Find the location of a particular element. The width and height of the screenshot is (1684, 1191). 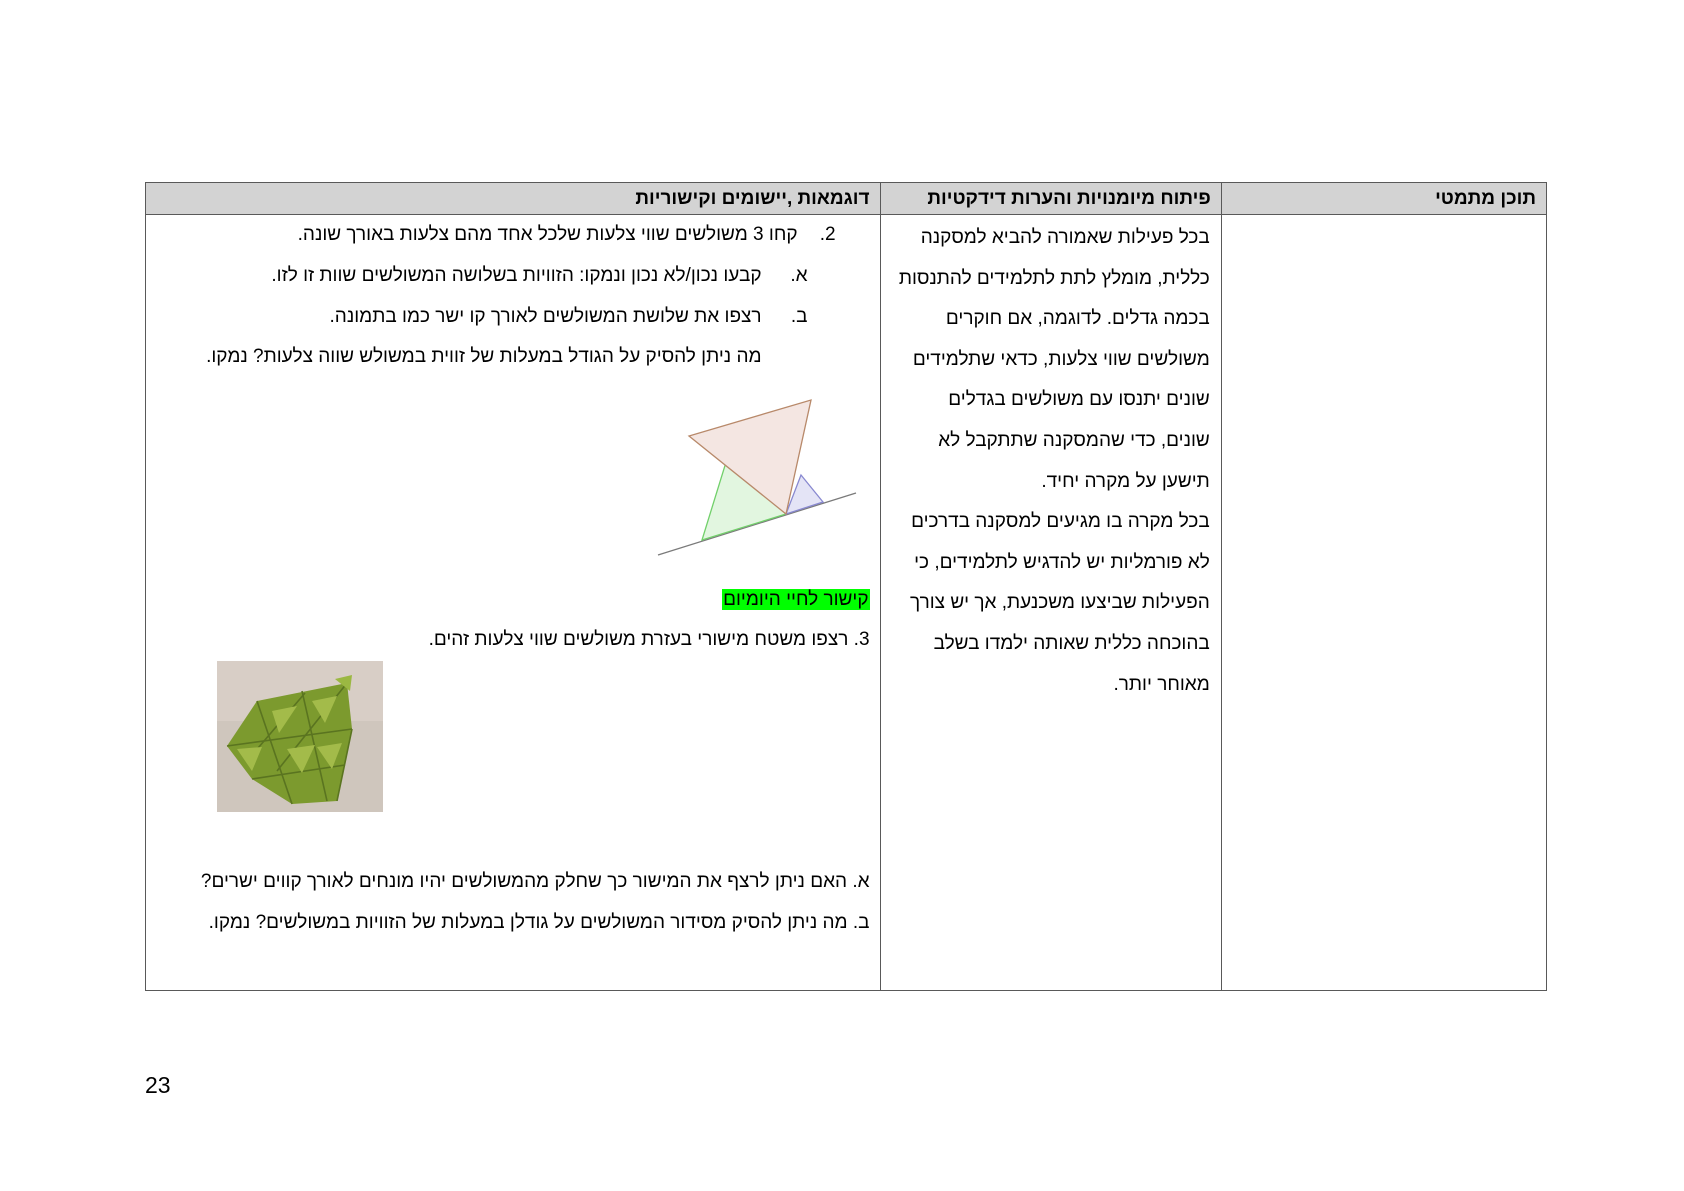

triangles-on-line-diagram is located at coordinates (757, 477).